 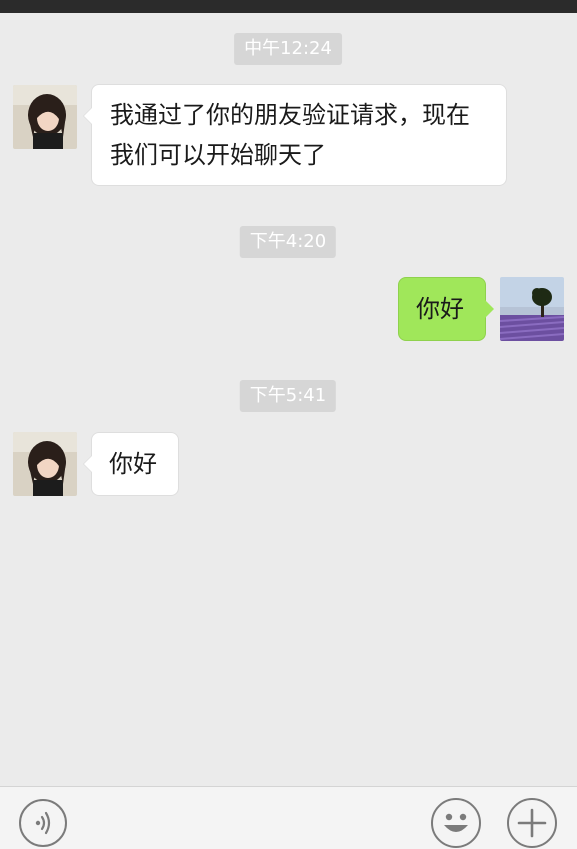 I want to click on outgoing-message-bubble: 你好, so click(x=446, y=309).